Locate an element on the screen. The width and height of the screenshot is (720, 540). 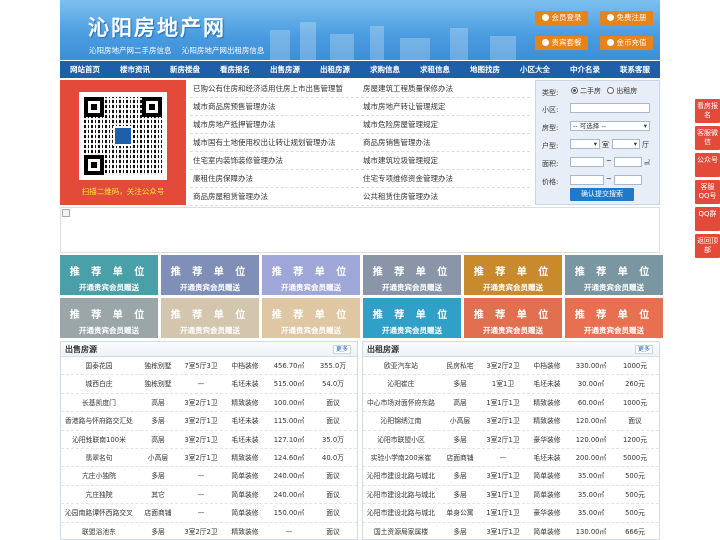
listing-location: 沁园南路谭怀西路交叉 is located at coordinates (99, 512).